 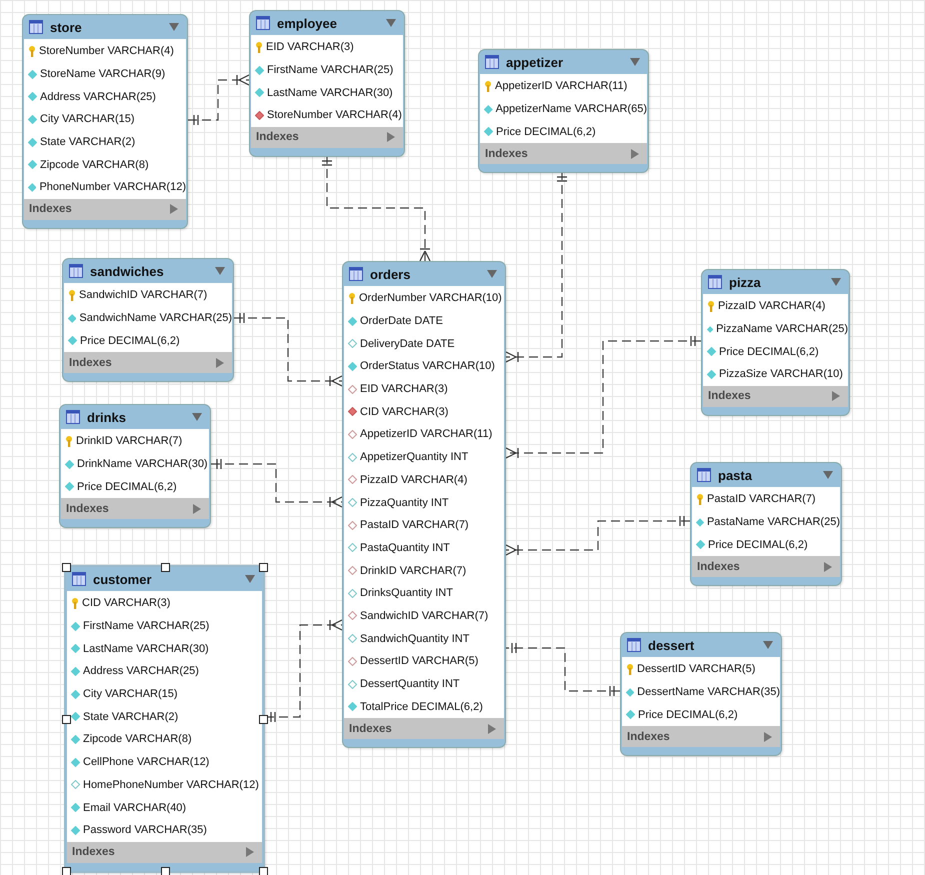 What do you see at coordinates (424, 616) in the screenshot?
I see `column-name: SandwichID VARCHAR(7)` at bounding box center [424, 616].